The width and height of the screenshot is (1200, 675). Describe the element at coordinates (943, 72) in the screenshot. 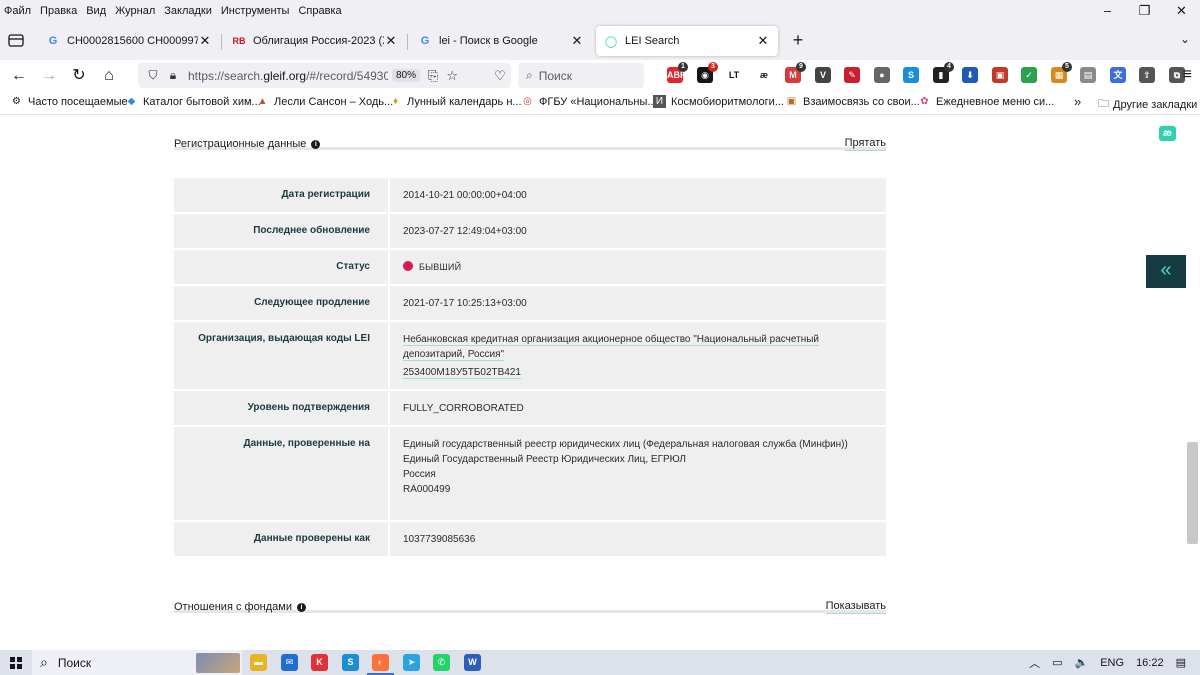

I see `extension-icon: ▮ 4` at that location.